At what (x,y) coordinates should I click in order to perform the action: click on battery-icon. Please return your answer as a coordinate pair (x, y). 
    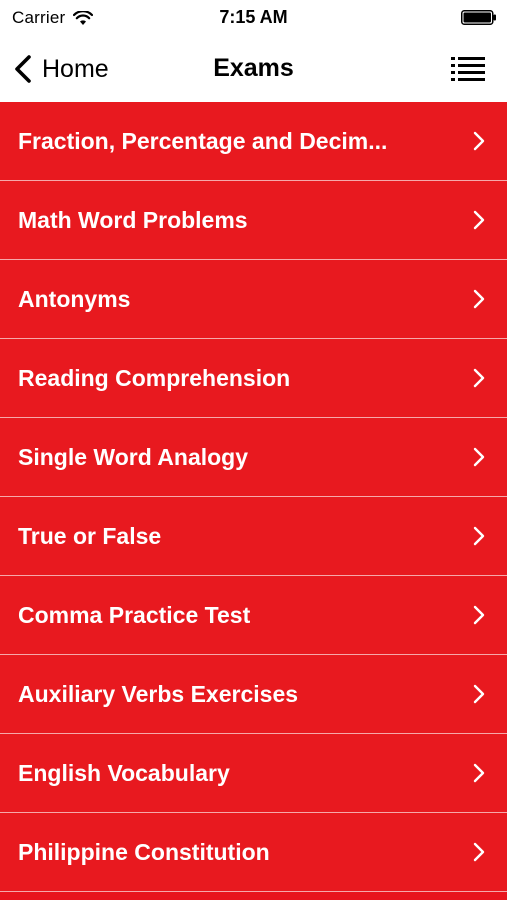
    Looking at the image, I should click on (478, 17).